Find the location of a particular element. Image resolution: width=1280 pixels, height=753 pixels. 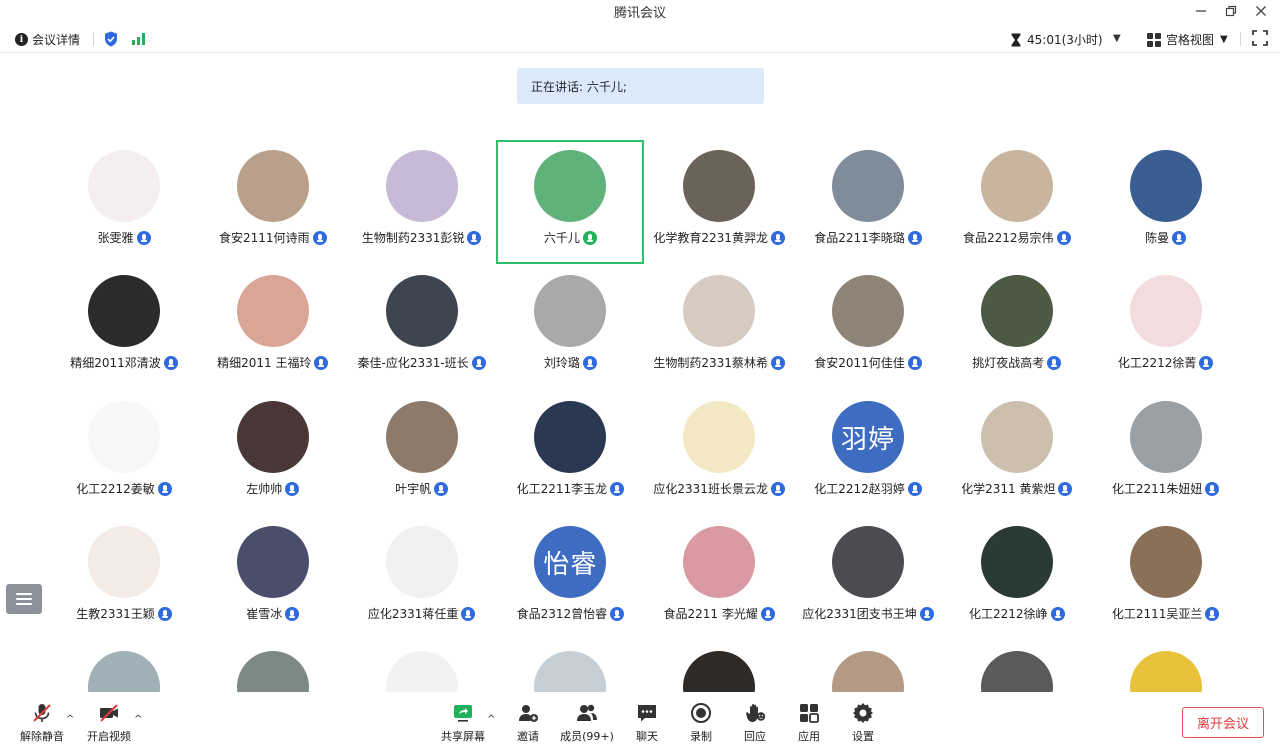

participant-tile: 化工2212徐峥 is located at coordinates (1017, 578).